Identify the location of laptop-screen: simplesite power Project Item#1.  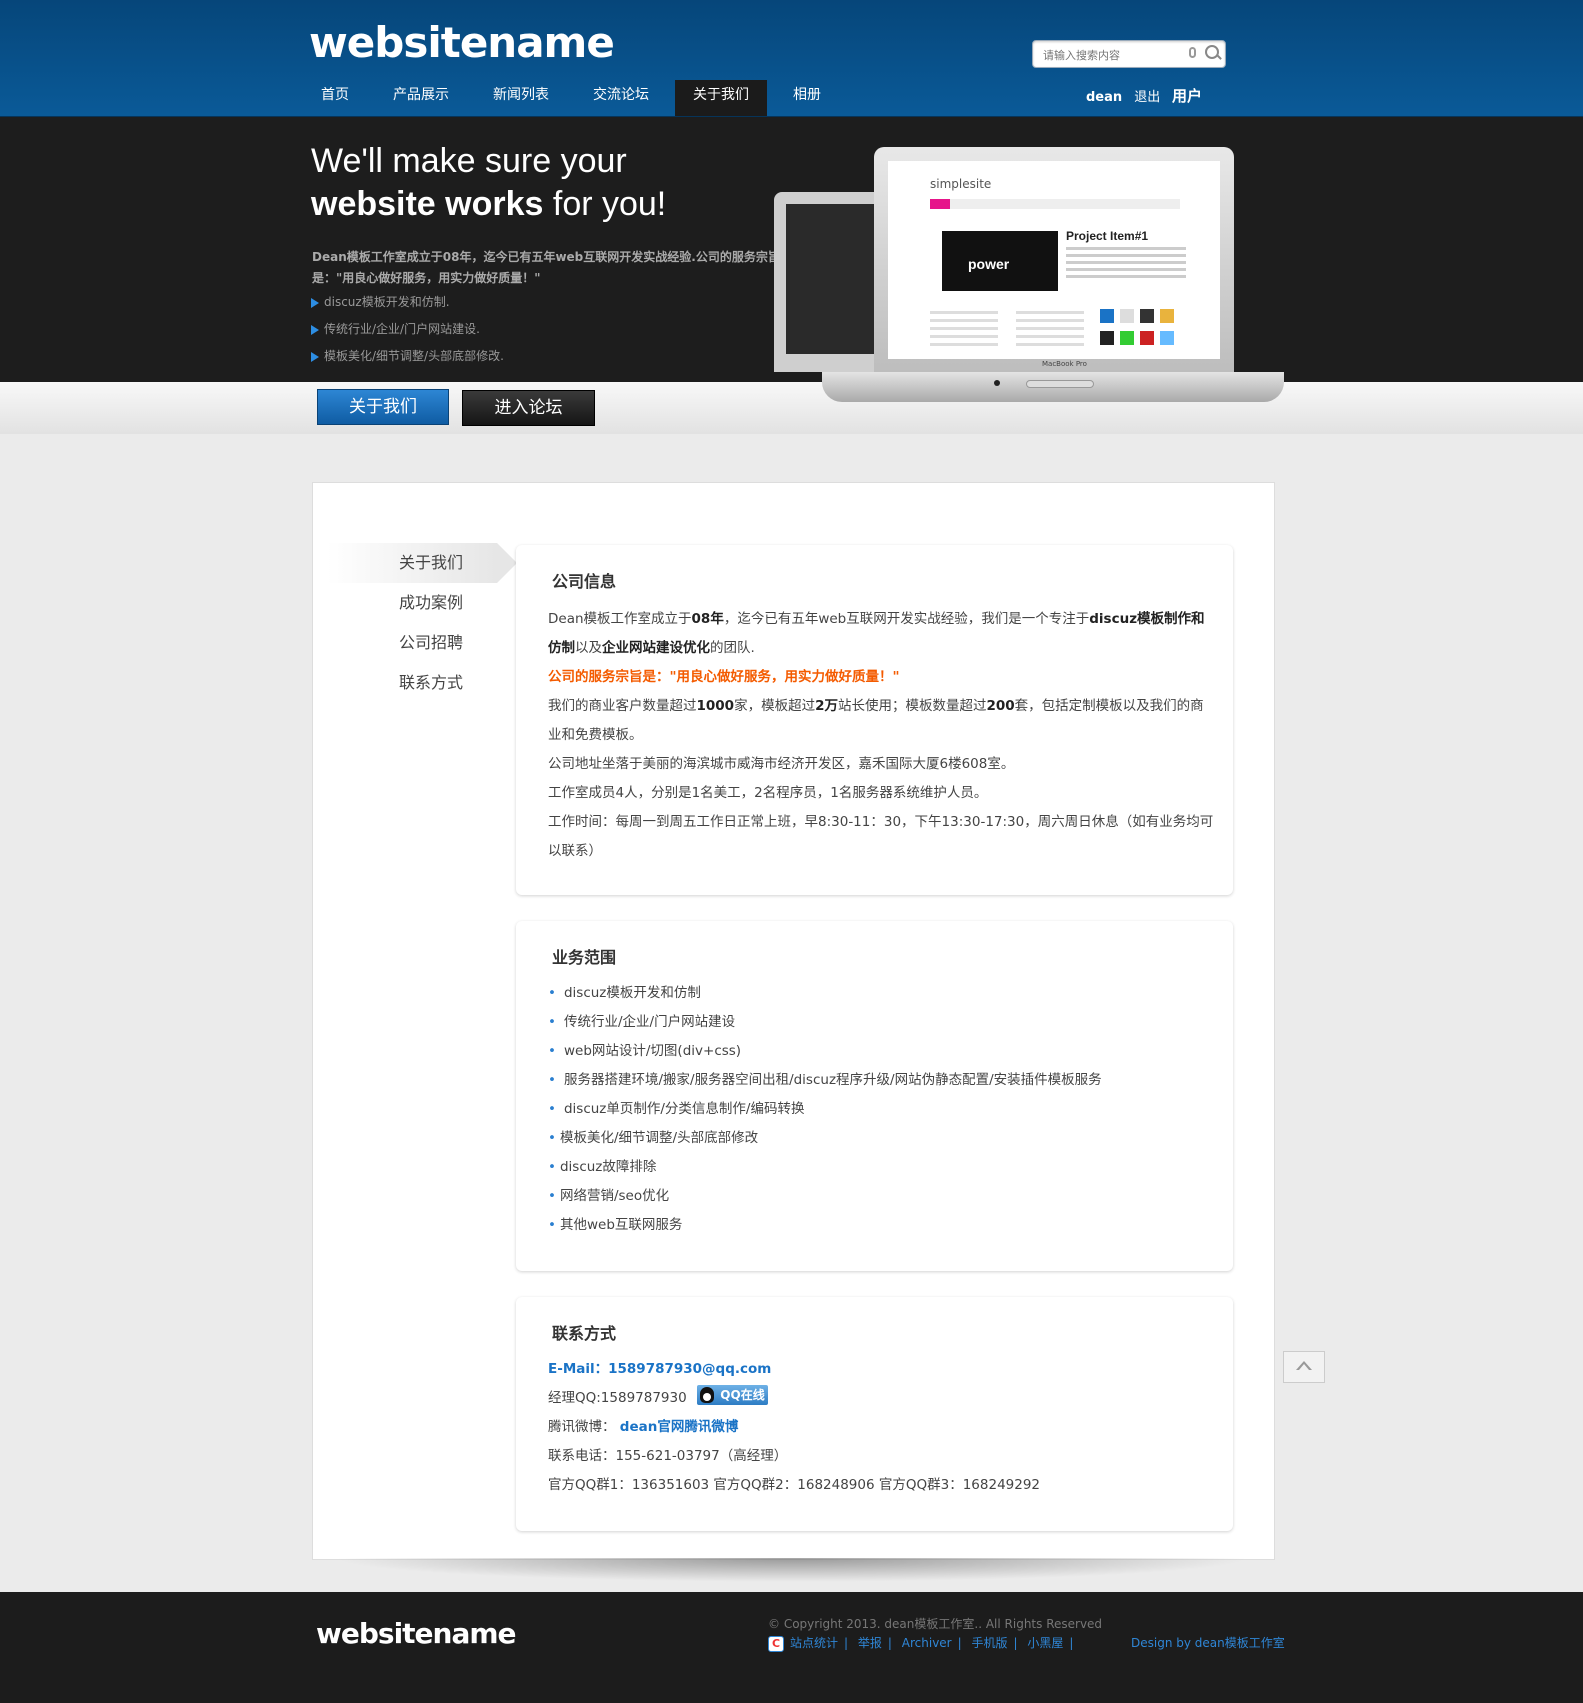
(1054, 260).